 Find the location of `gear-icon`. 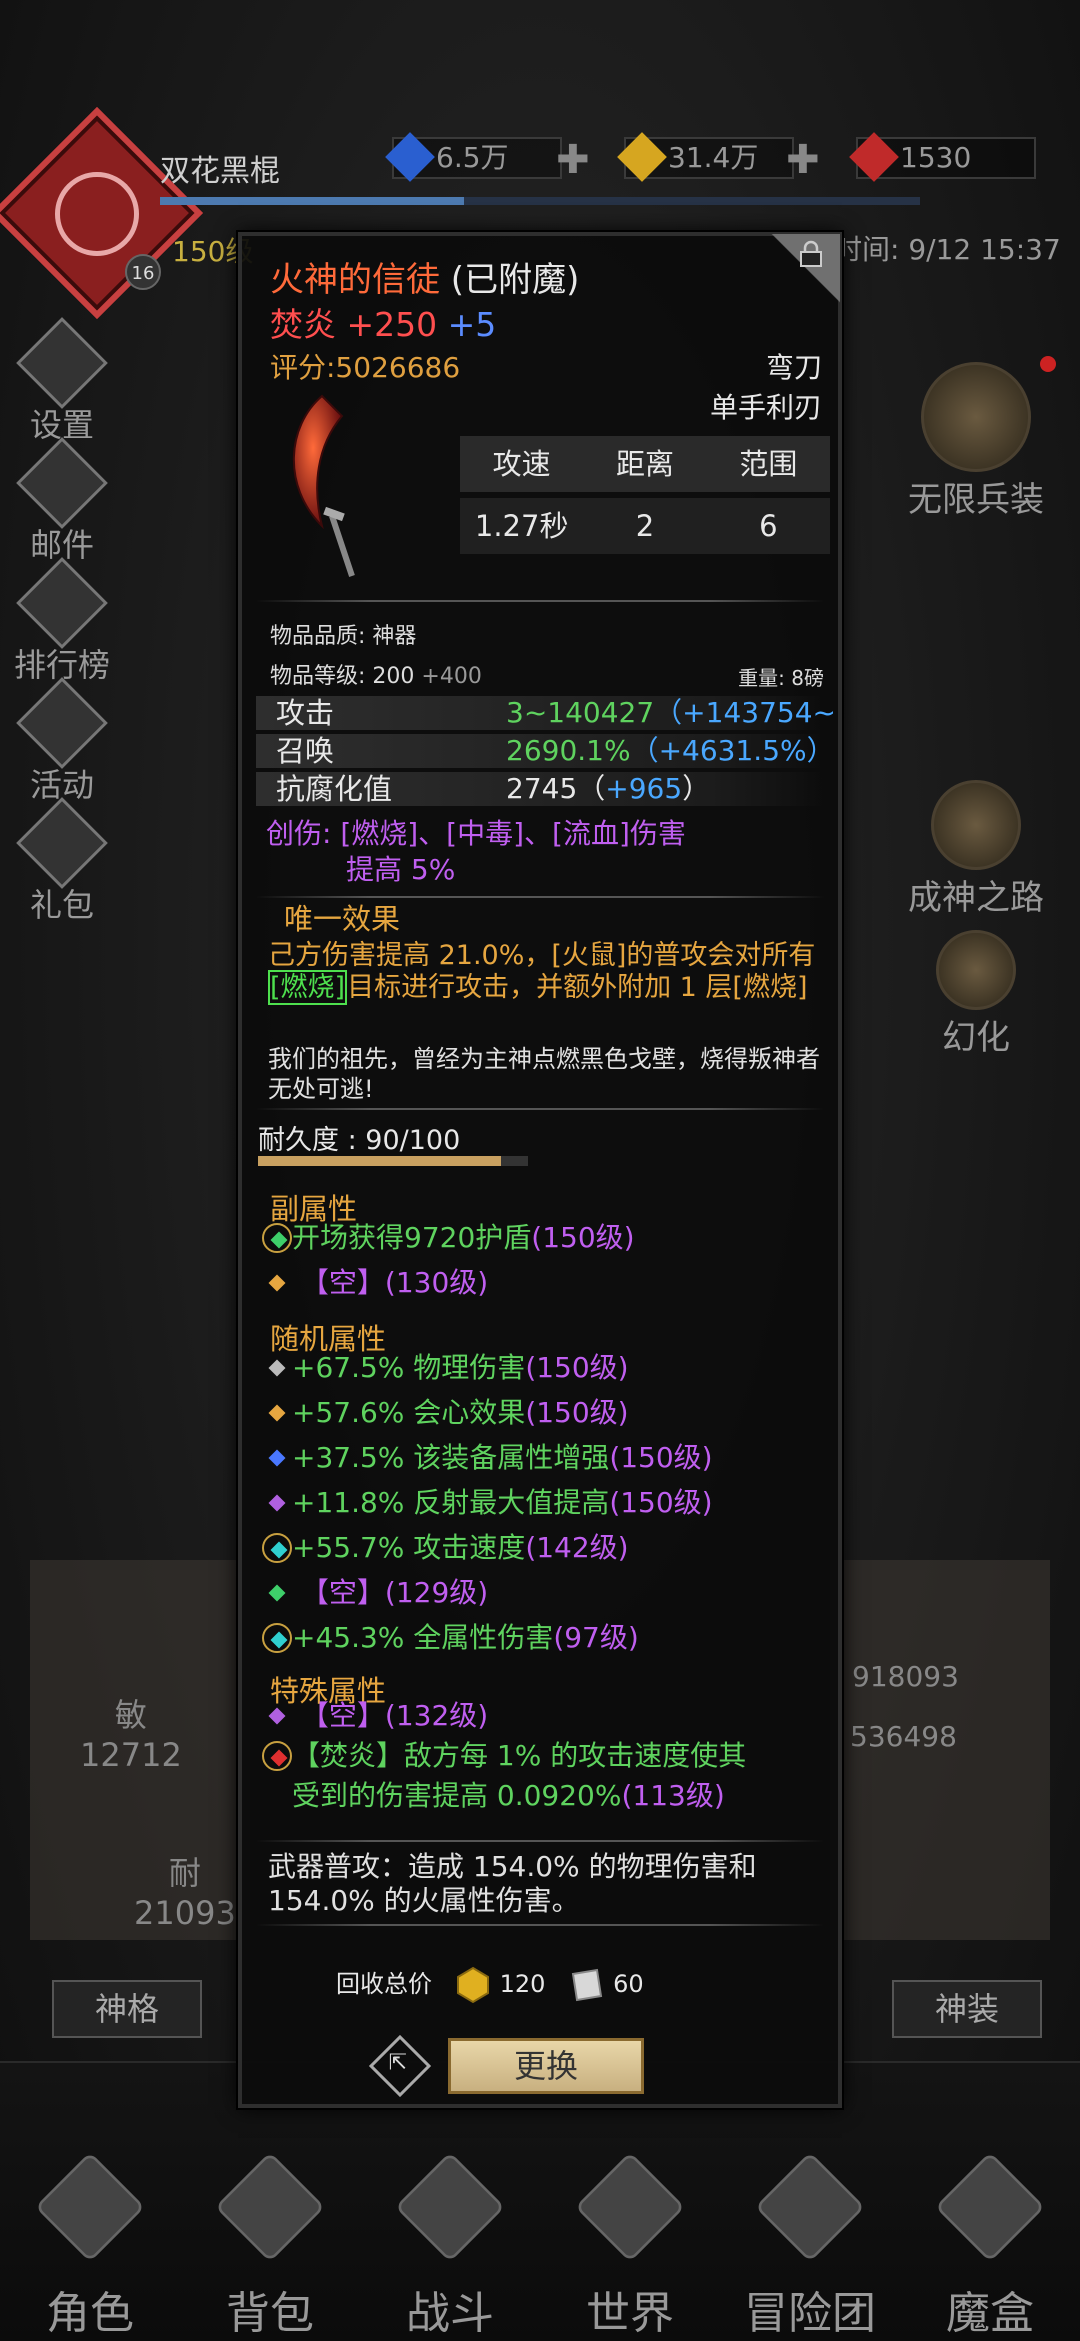

gear-icon is located at coordinates (62, 363).